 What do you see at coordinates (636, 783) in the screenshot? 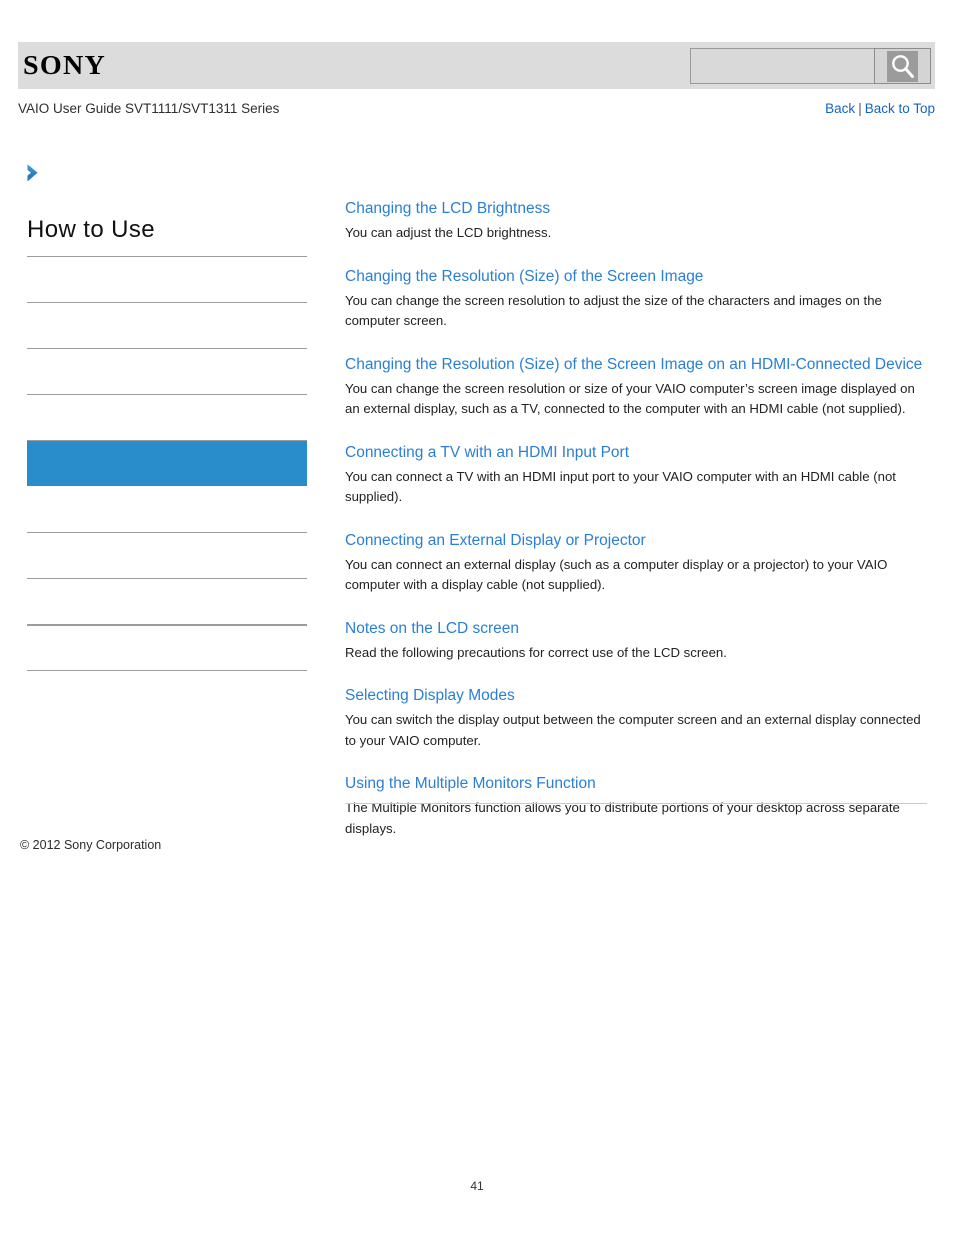
I see `entry-title-link: Using the Multiple Monitors Function` at bounding box center [636, 783].